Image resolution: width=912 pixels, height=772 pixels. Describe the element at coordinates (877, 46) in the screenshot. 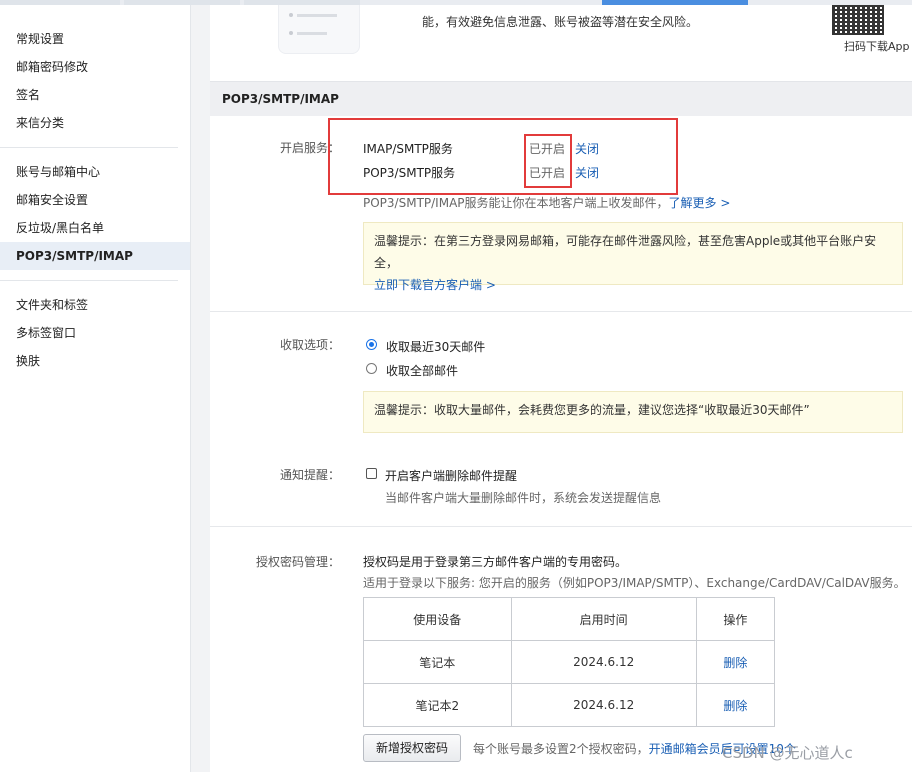

I see `qr-label: 扫码下载App` at that location.